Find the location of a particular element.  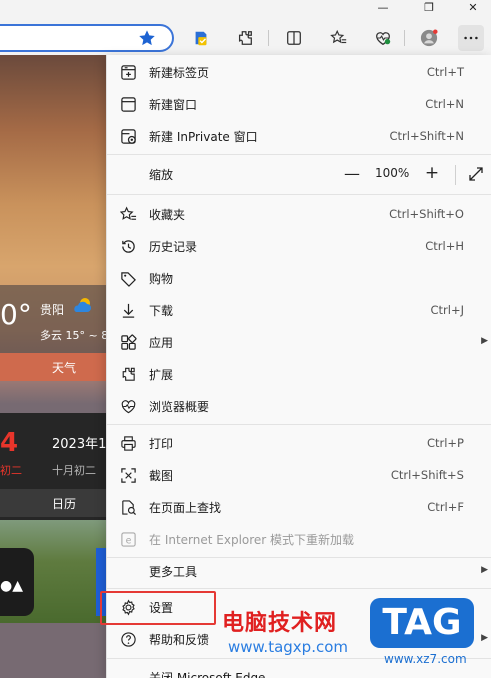

more-menu-icon is located at coordinates (471, 38).